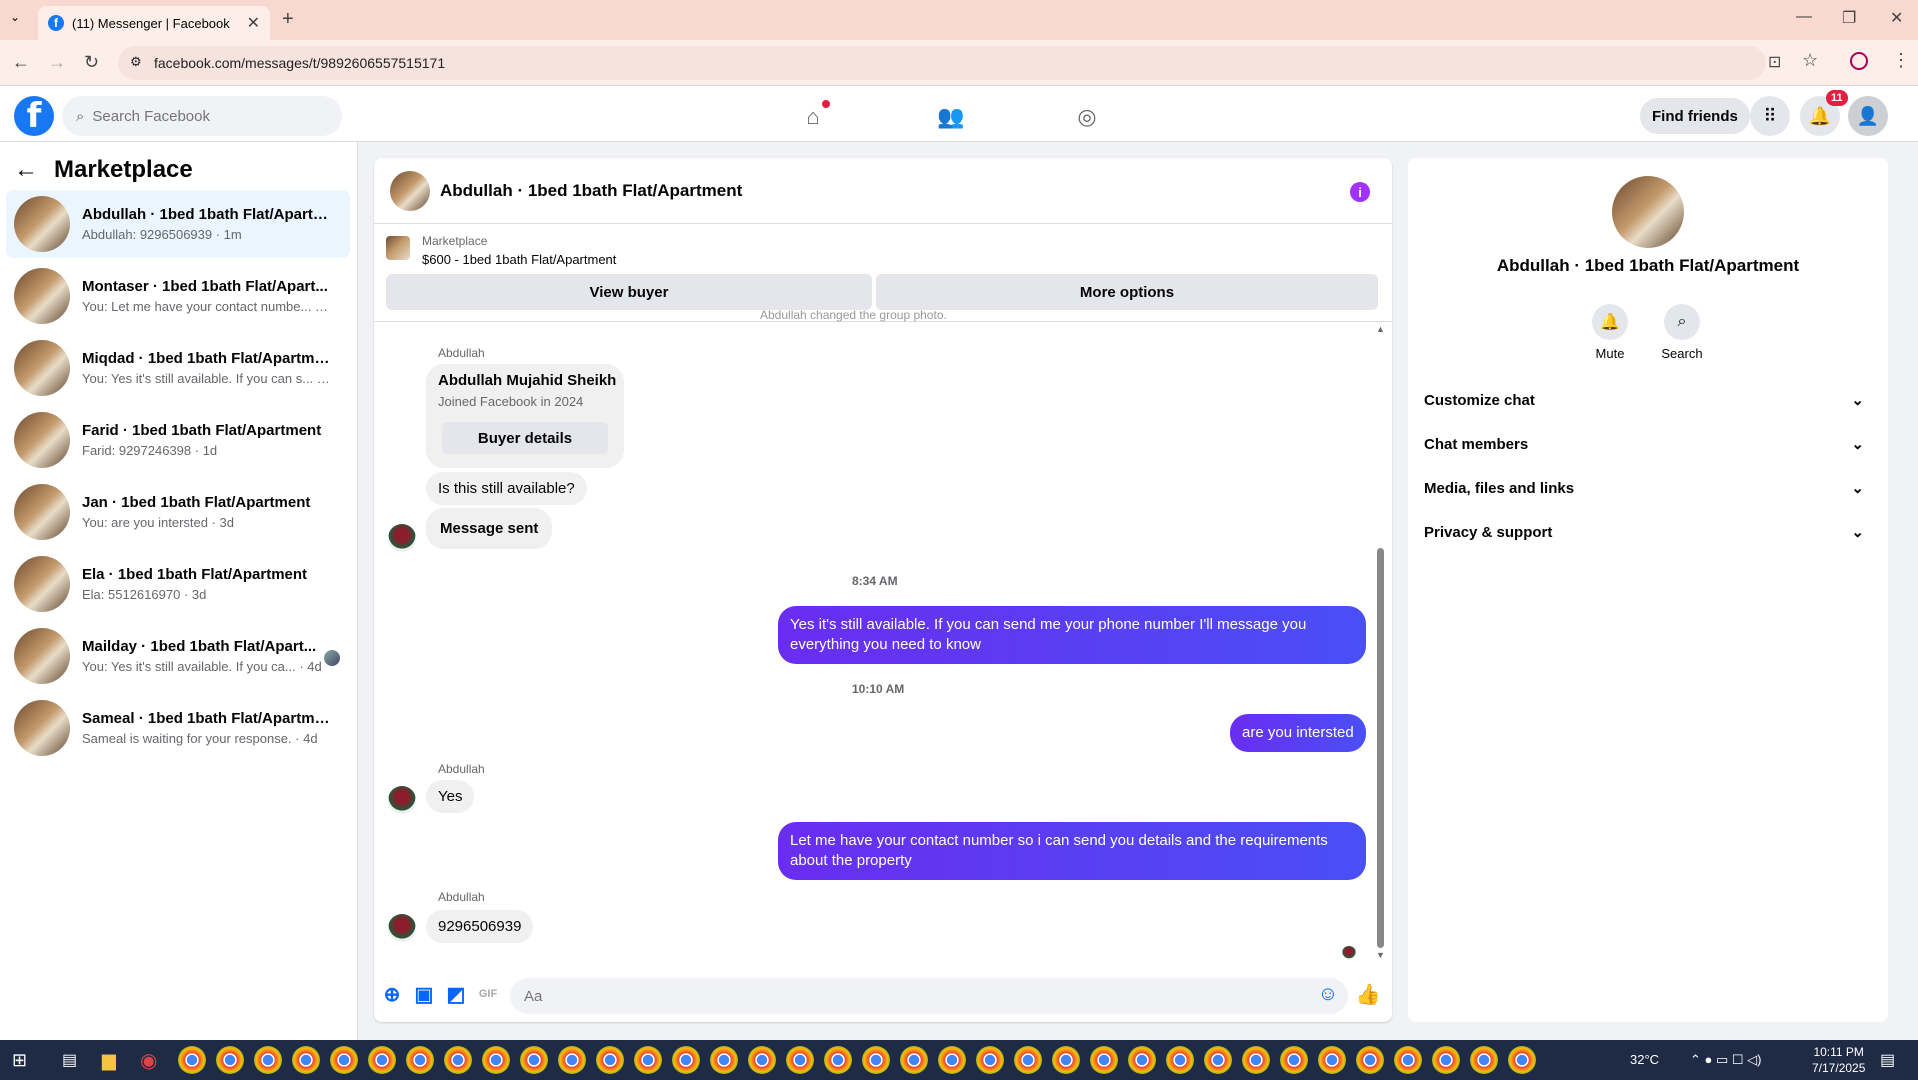 The image size is (1918, 1080). What do you see at coordinates (1859, 61) in the screenshot?
I see `profile-icon` at bounding box center [1859, 61].